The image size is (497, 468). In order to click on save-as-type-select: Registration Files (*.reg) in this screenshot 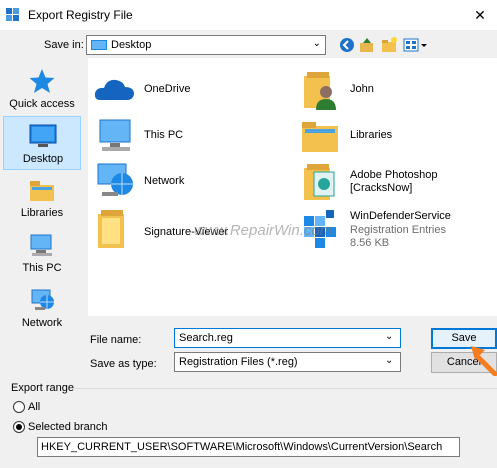, I will do `click(287, 362)`.